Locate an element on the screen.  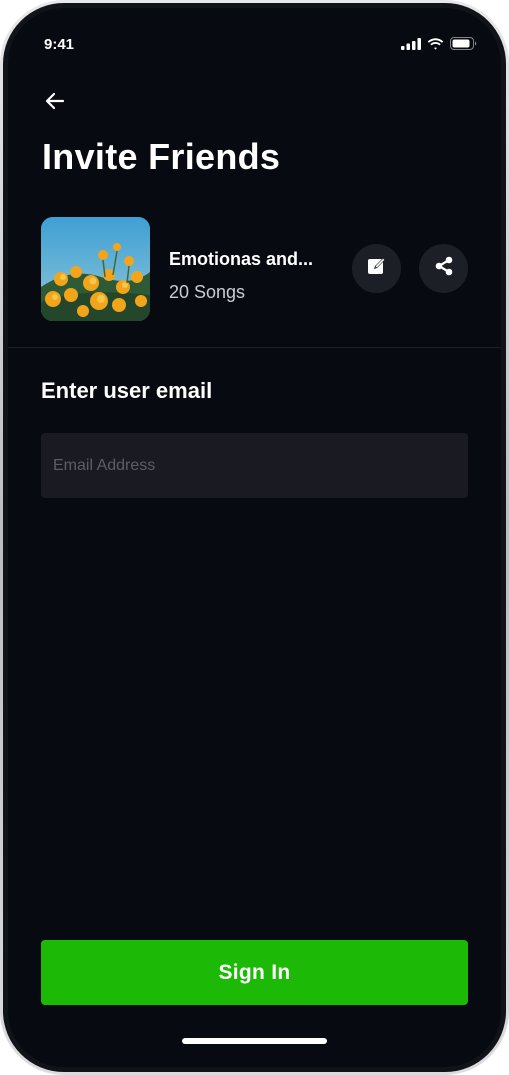
share-icon is located at coordinates (444, 268).